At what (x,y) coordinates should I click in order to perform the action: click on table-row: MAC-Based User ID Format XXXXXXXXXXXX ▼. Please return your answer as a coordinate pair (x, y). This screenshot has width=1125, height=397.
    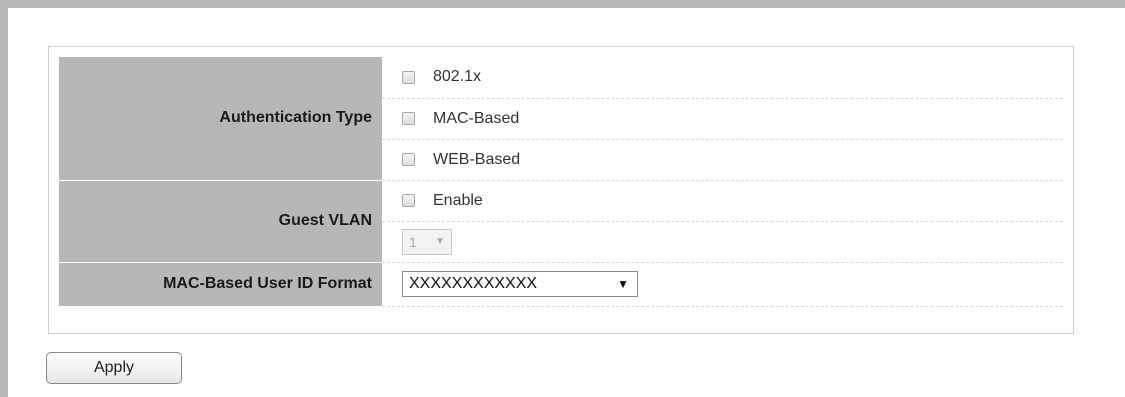
    Looking at the image, I should click on (561, 284).